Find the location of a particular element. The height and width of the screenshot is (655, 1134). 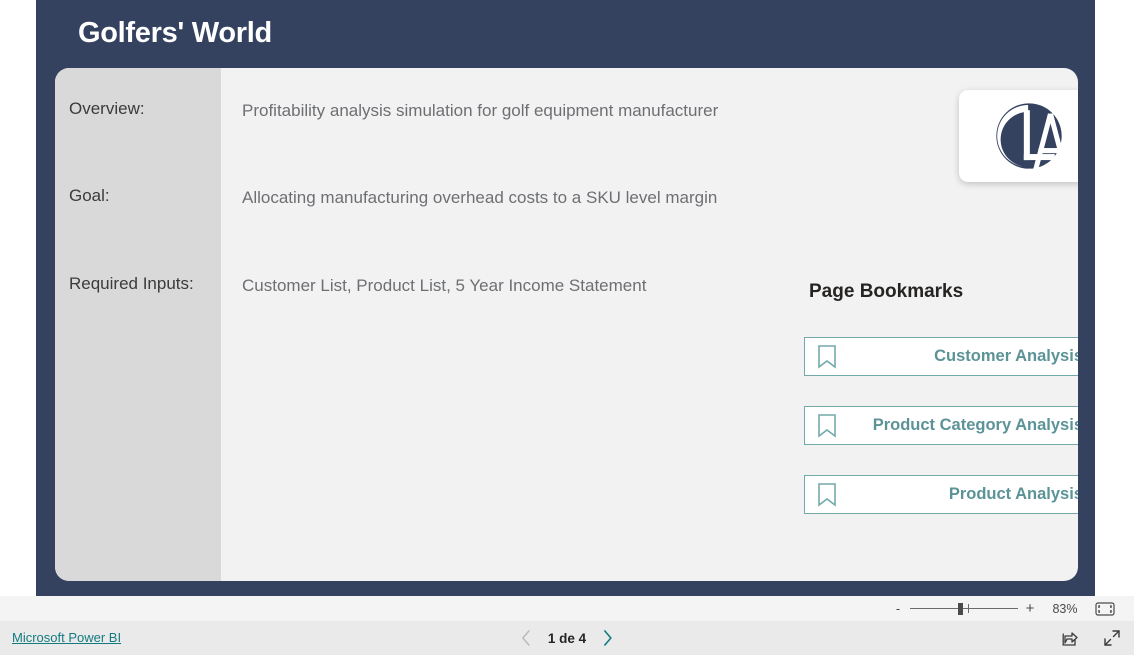

page-navigation: 1 de 4 is located at coordinates (567, 638).